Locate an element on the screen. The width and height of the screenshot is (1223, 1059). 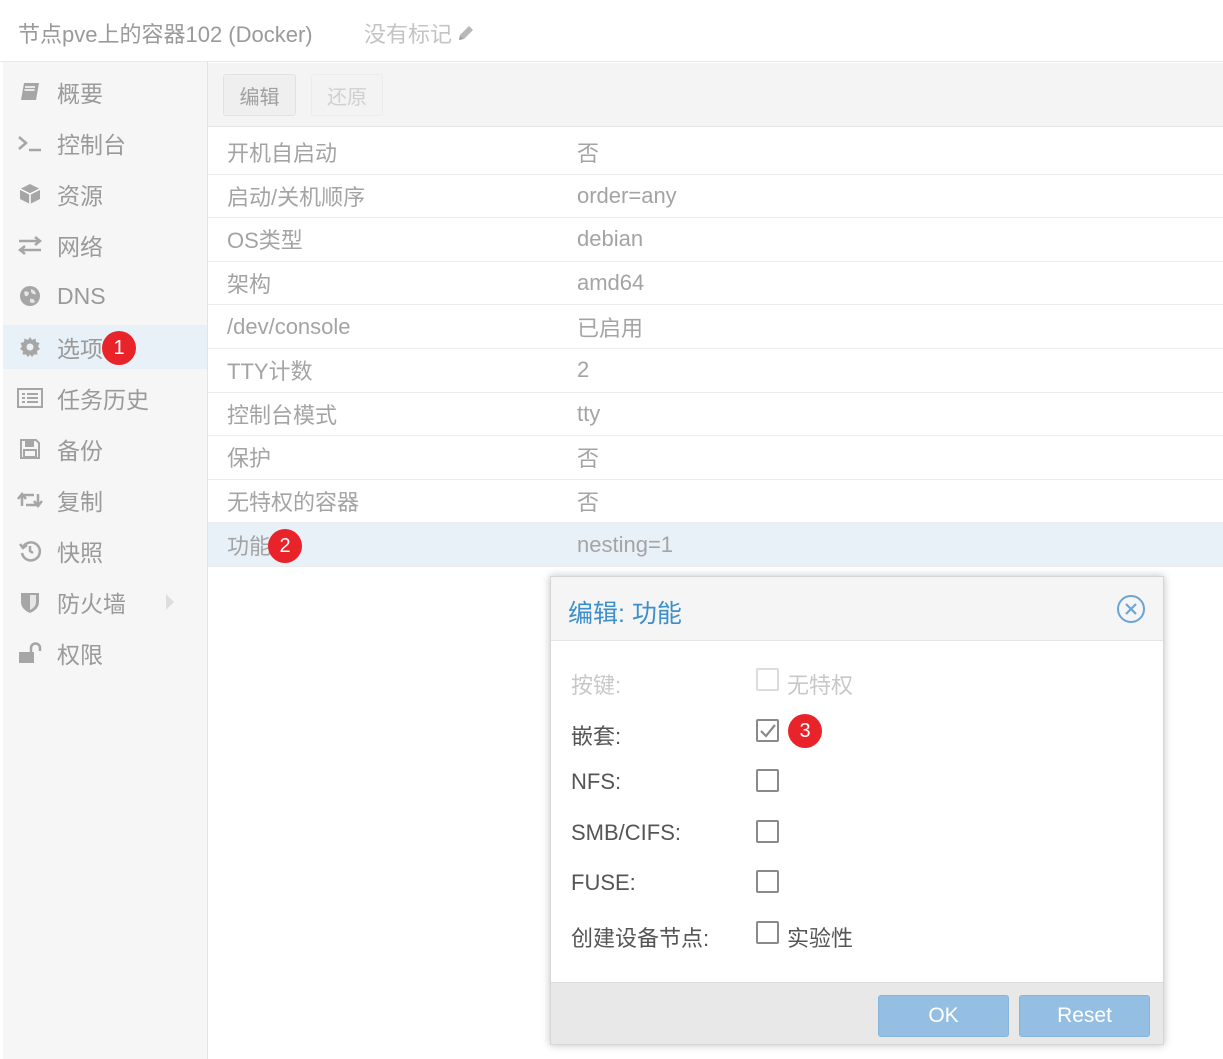
terminal-icon is located at coordinates (30, 143).